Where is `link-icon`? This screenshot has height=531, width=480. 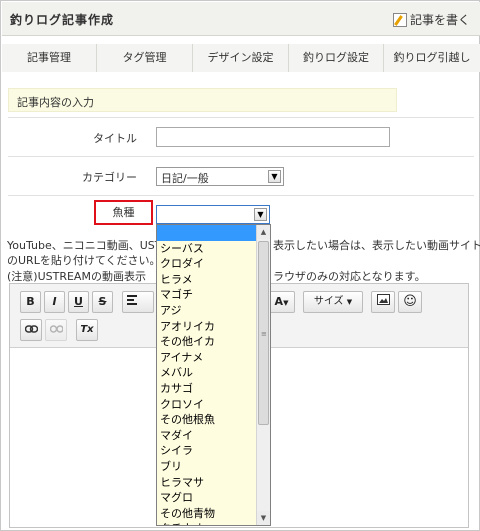 link-icon is located at coordinates (31, 329).